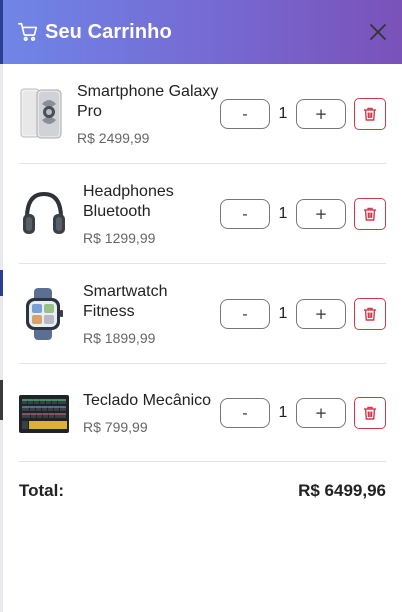  I want to click on cart-total: Total: R$ 6499,96, so click(202, 491).